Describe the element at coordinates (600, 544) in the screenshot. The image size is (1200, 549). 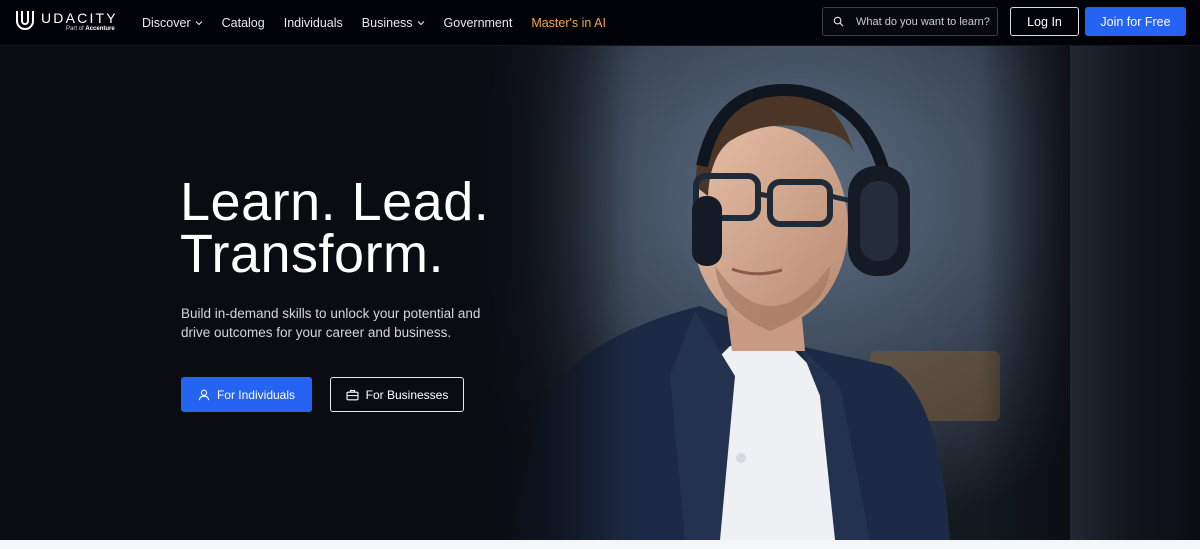
I see `page-bottom-strip` at that location.